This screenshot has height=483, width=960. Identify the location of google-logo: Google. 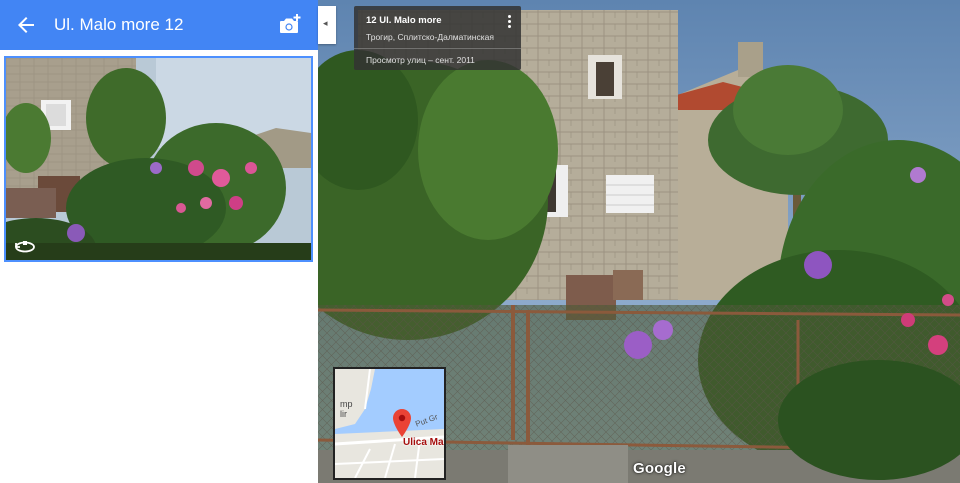
(659, 468).